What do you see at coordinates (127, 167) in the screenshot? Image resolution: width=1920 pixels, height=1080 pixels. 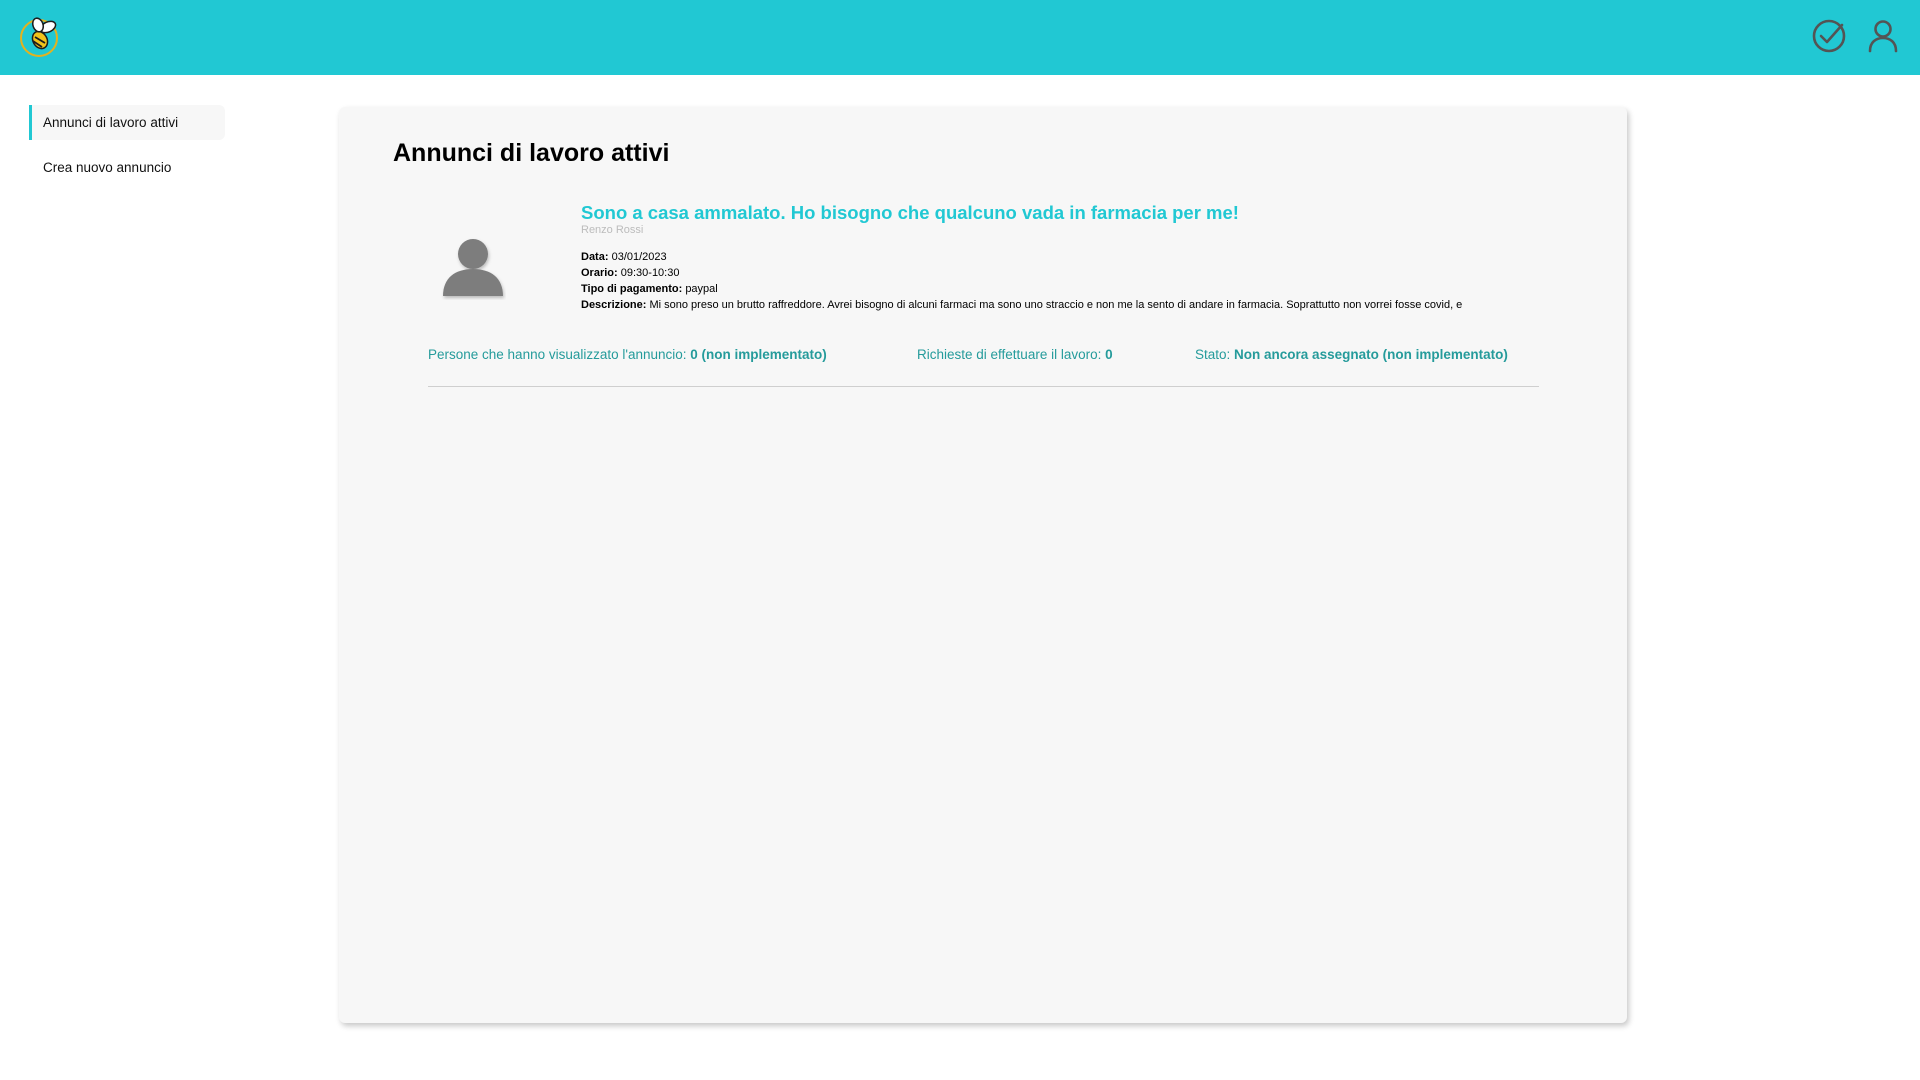 I see `sidebar-item-create-listing: Crea nuovo annuncio` at bounding box center [127, 167].